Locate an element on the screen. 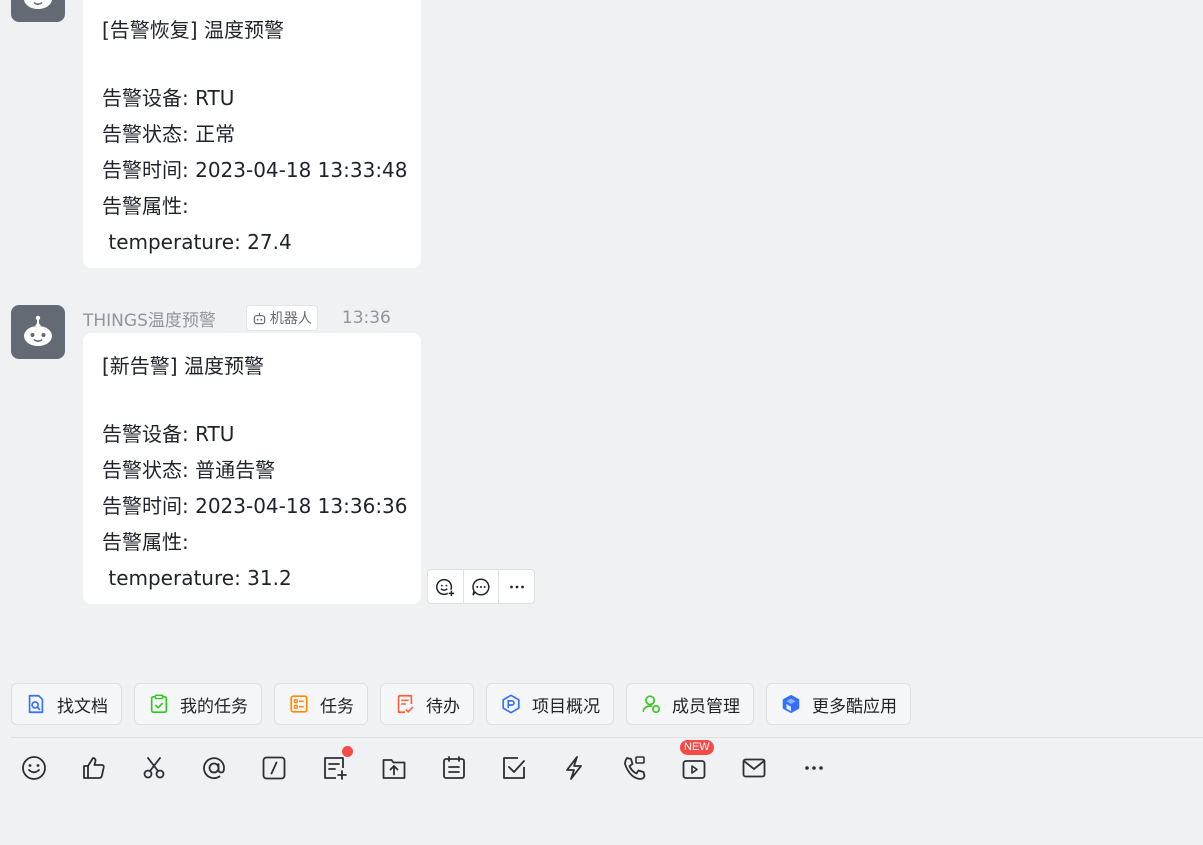 This screenshot has height=845, width=1203. reply-icon is located at coordinates (481, 586).